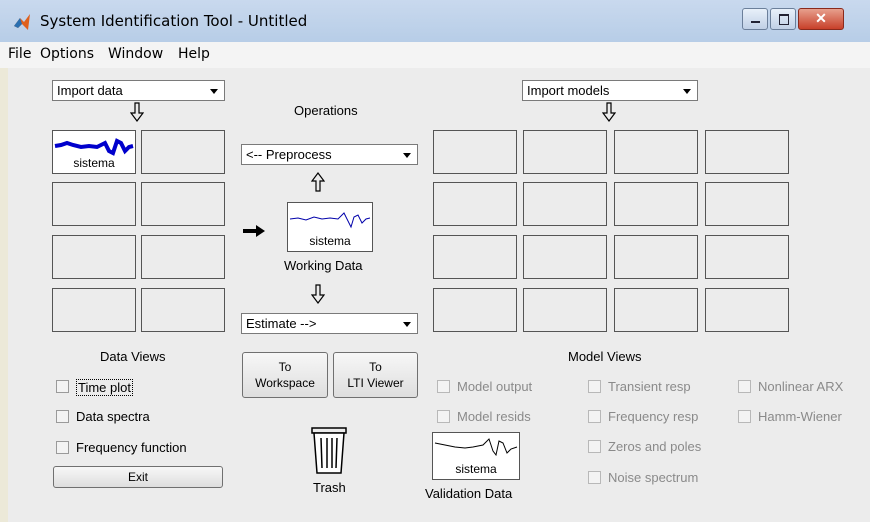 This screenshot has width=870, height=522. I want to click on noise-spectrum-checkbox, so click(594, 477).